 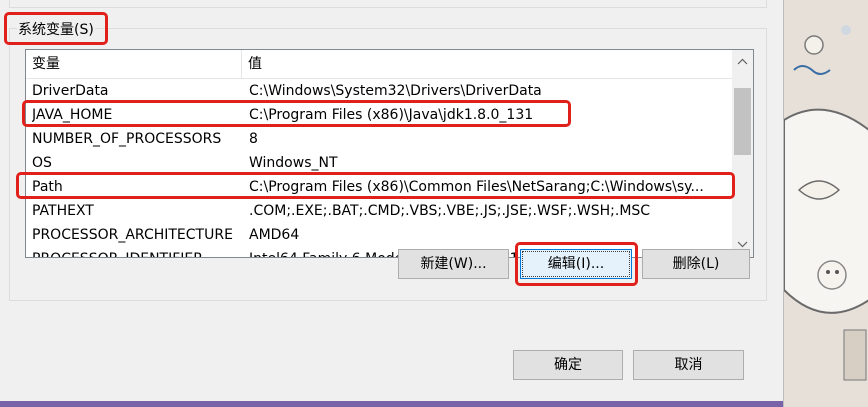 I want to click on variable-value: AMD64, so click(x=274, y=235).